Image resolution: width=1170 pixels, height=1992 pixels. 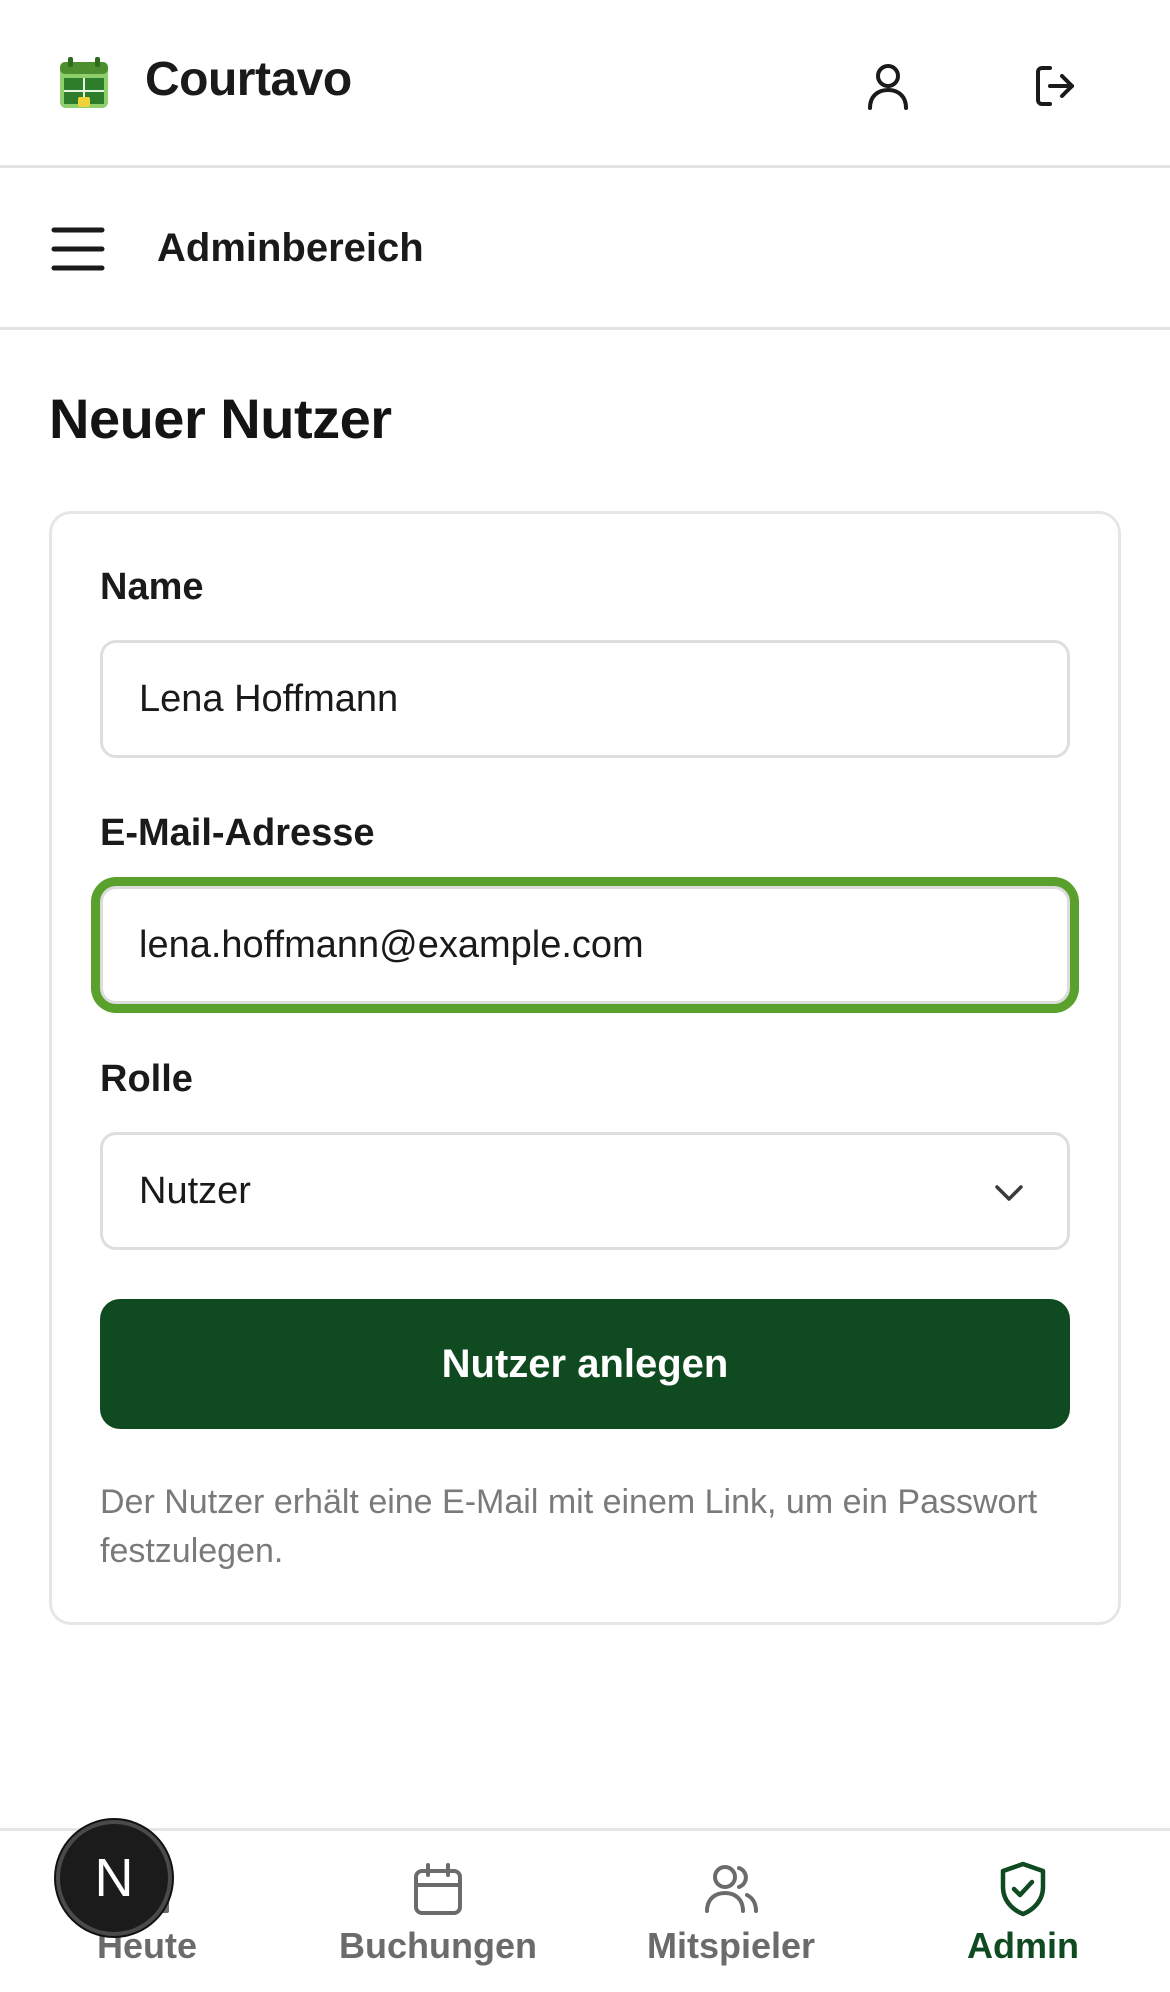 I want to click on role-select-value: Nutzer, so click(x=195, y=1190).